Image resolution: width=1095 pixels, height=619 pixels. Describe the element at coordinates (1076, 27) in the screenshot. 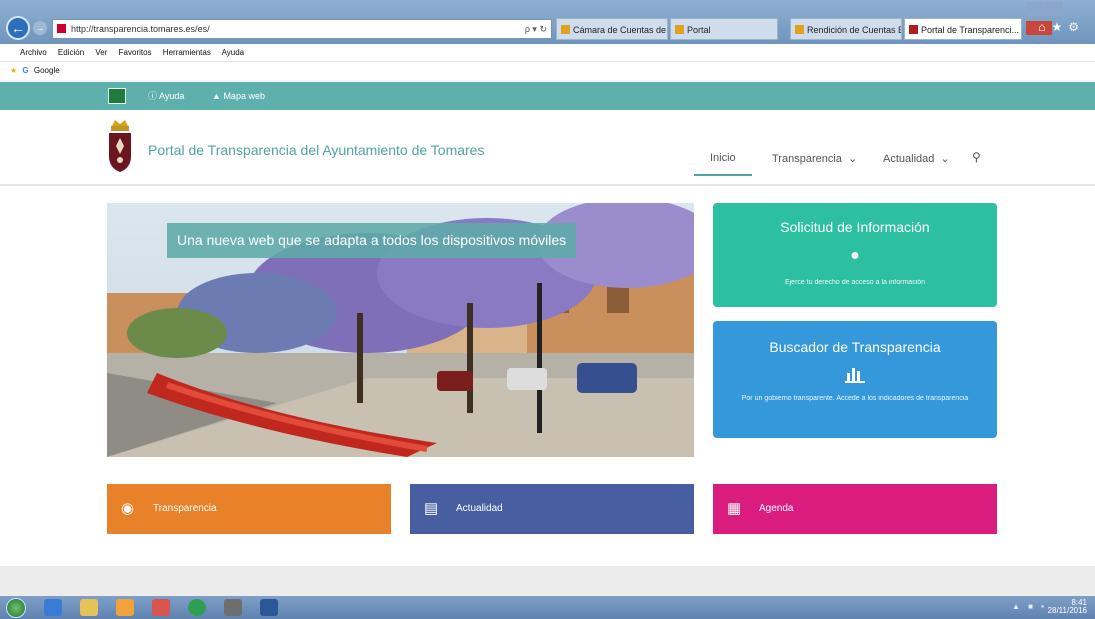

I see `settings-gear-icon: ⚙` at that location.